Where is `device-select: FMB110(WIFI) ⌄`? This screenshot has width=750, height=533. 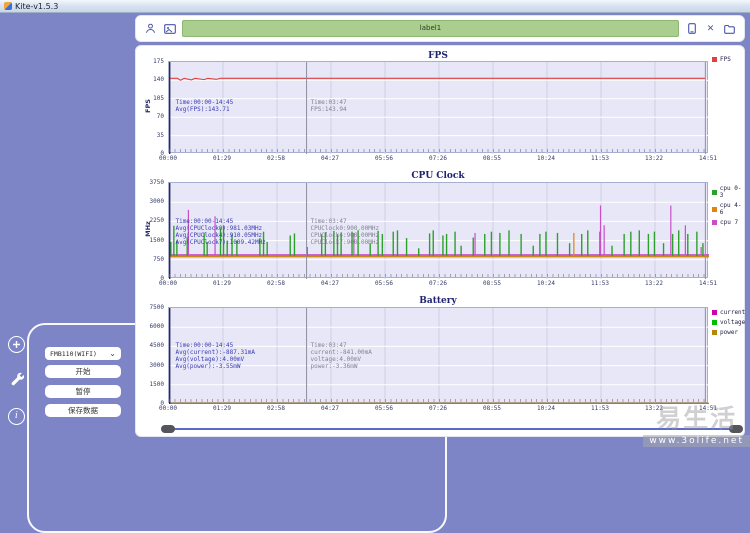 device-select: FMB110(WIFI) ⌄ is located at coordinates (83, 353).